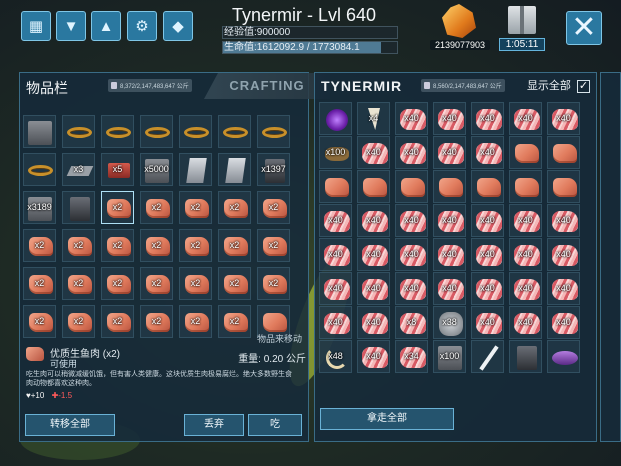  Describe the element at coordinates (335, 356) in the screenshot. I see `inventory-slot: x48` at that location.